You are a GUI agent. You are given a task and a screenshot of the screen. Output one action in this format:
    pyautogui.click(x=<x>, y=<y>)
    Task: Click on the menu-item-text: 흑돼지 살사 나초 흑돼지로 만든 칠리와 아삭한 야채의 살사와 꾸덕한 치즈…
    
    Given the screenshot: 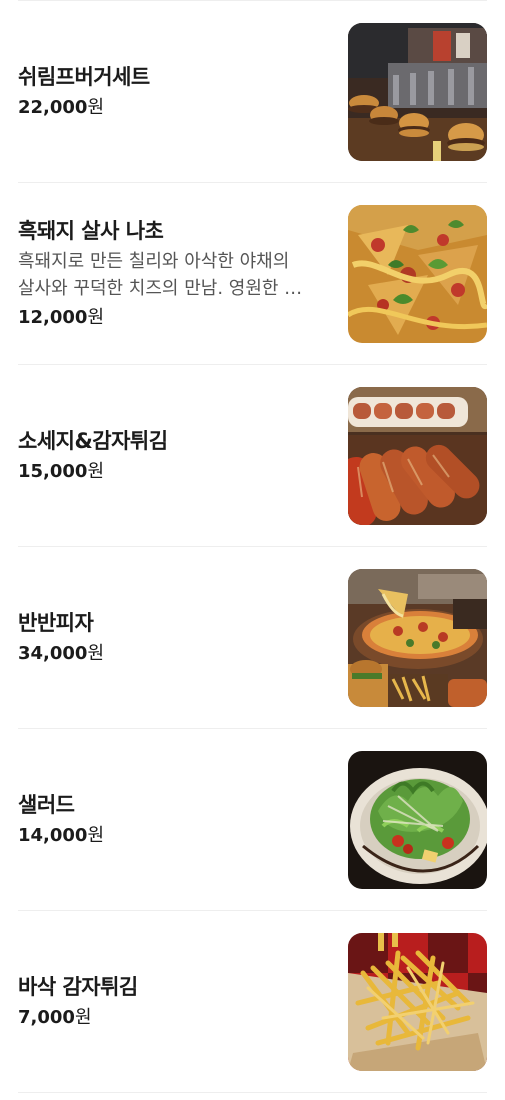 What is the action you would take?
    pyautogui.click(x=183, y=273)
    